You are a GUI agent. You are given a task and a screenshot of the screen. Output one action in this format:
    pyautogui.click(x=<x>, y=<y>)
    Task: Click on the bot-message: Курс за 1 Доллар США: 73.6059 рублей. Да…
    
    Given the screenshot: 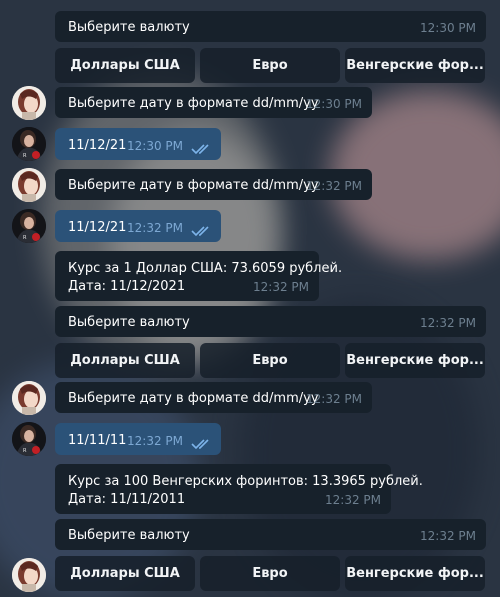 What is the action you would take?
    pyautogui.click(x=198, y=276)
    